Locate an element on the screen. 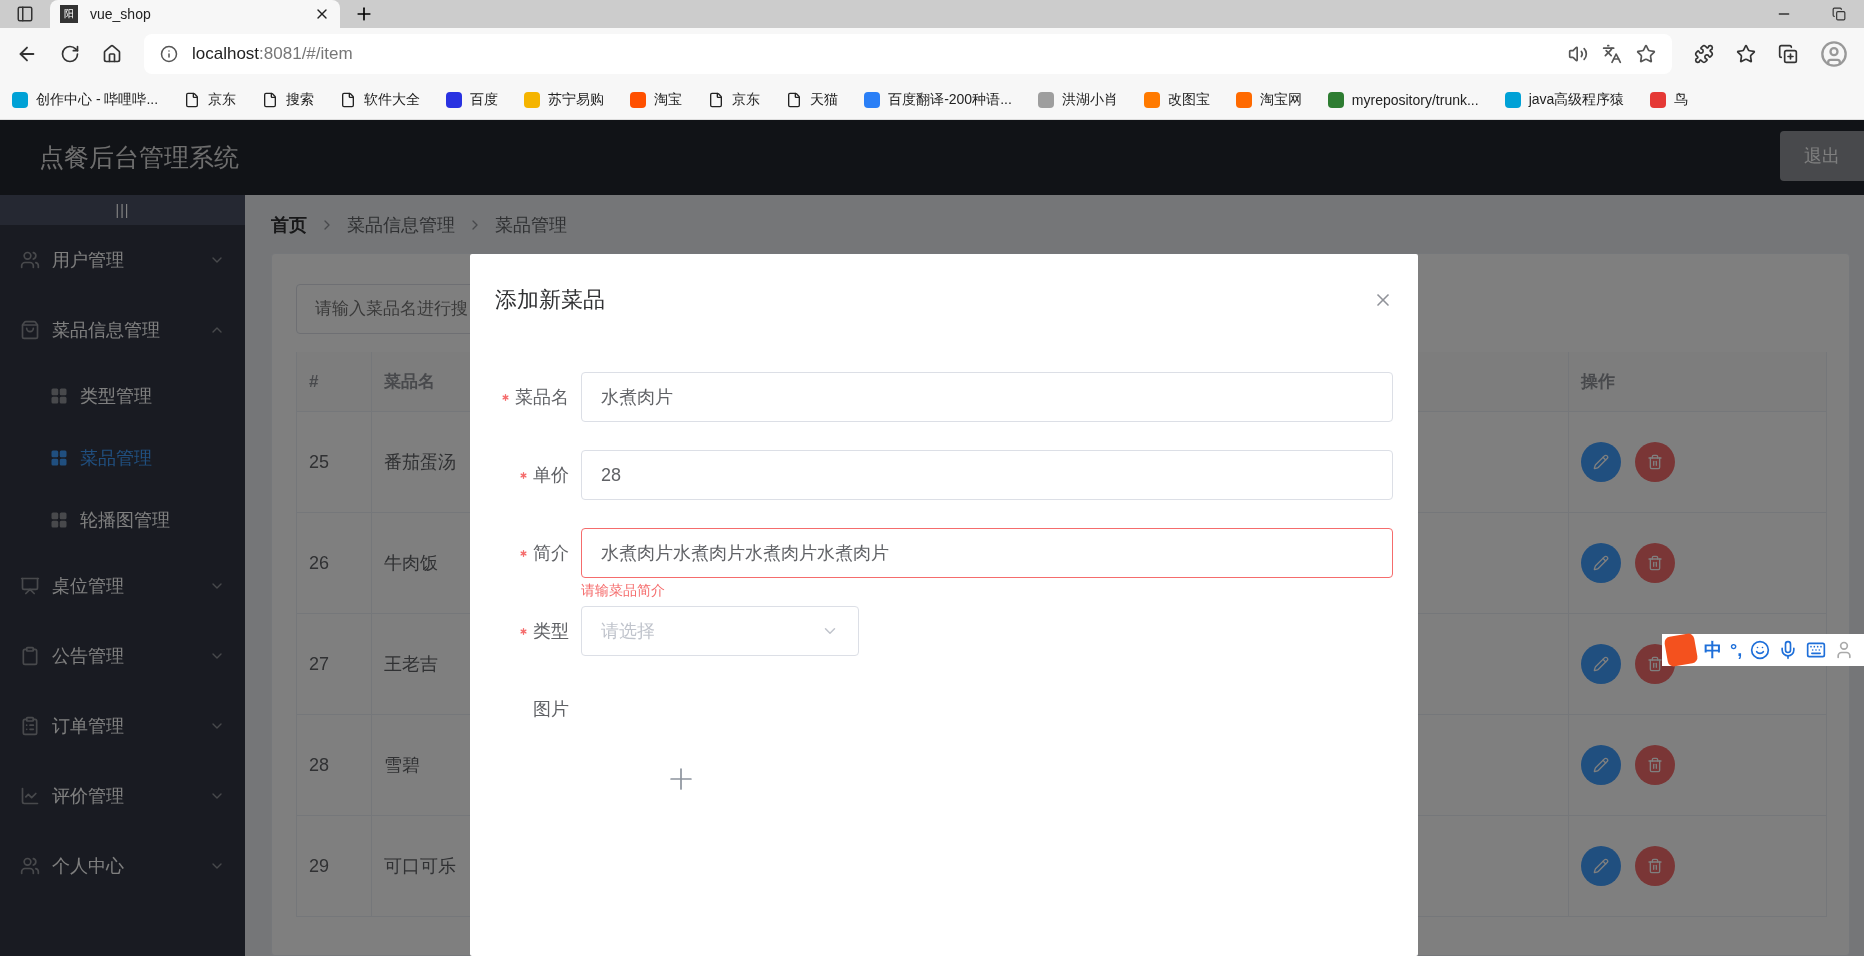 The width and height of the screenshot is (1864, 956). menu-item: 订单管理 is located at coordinates (122, 726).